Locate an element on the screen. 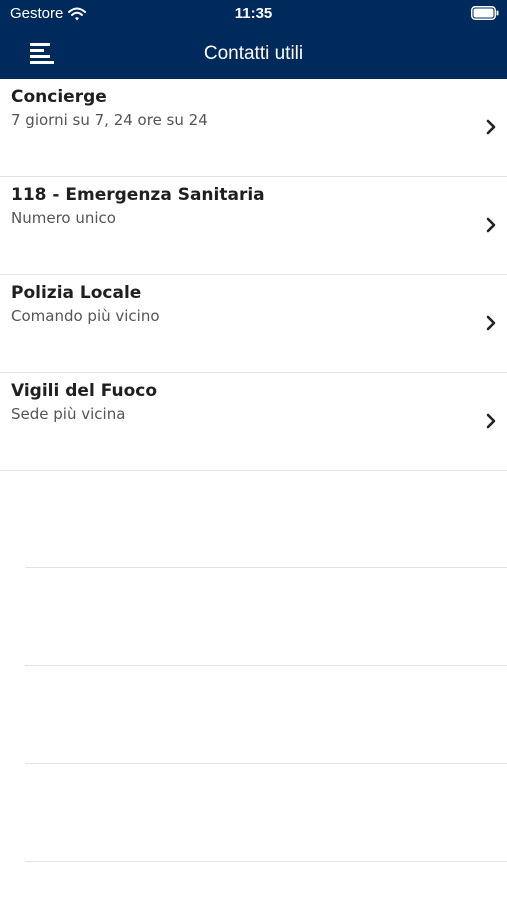 The width and height of the screenshot is (507, 900). contact-item-vigili-del-fuoco: Vigili del Fuoco Sede più vicina is located at coordinates (253, 422).